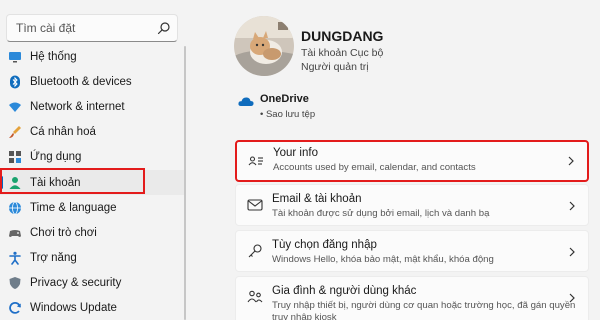 The height and width of the screenshot is (320, 600). Describe the element at coordinates (73, 207) in the screenshot. I see `sidebar-item-label: Time & language` at that location.